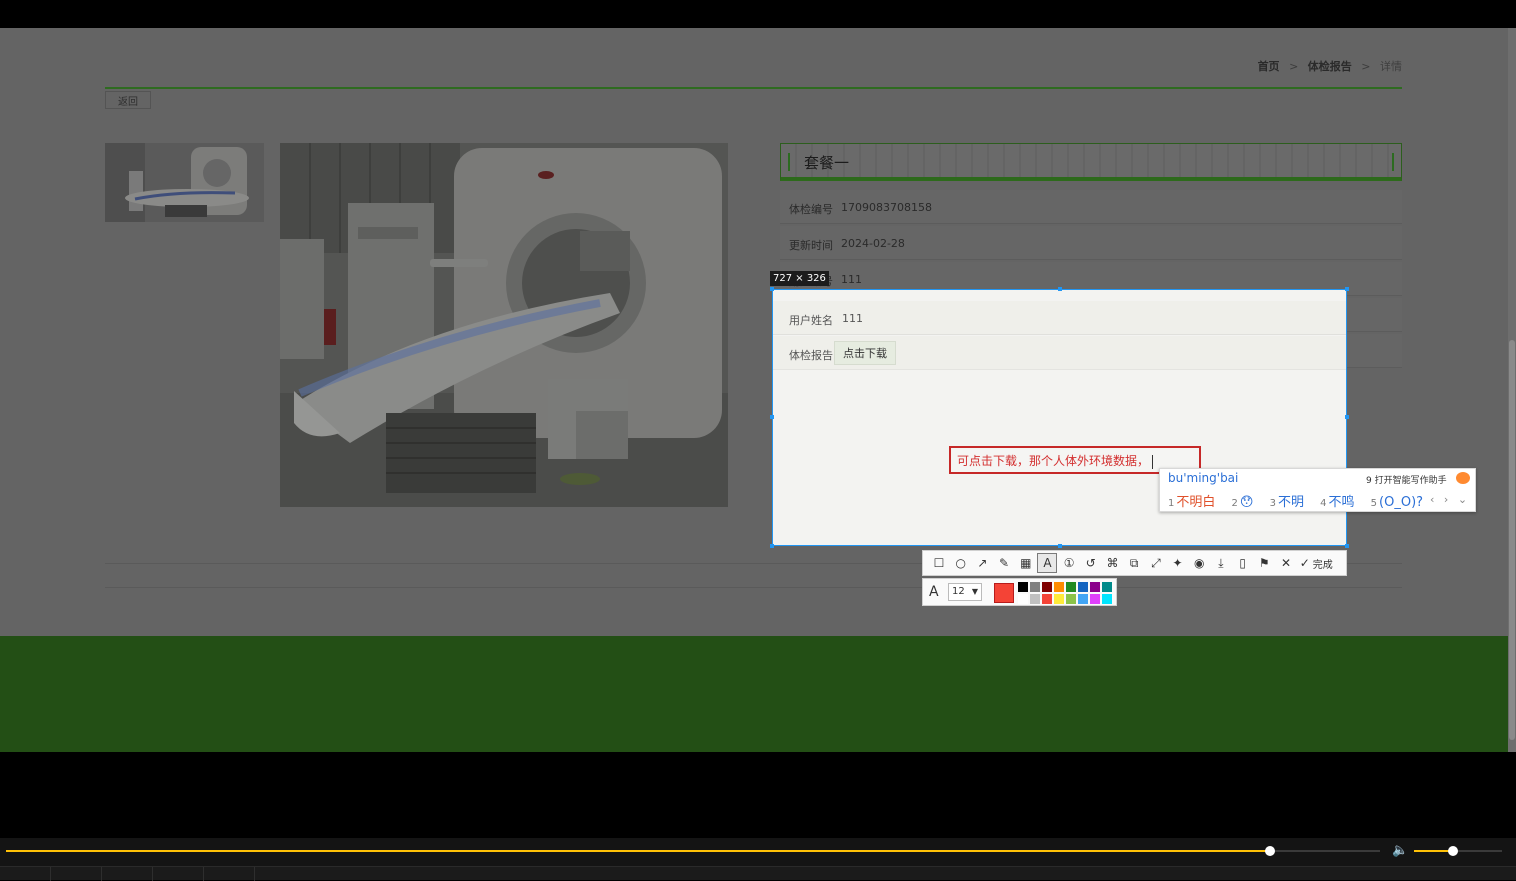 The image size is (1516, 881). I want to click on done-button: ✓ 完成, so click(1316, 563).